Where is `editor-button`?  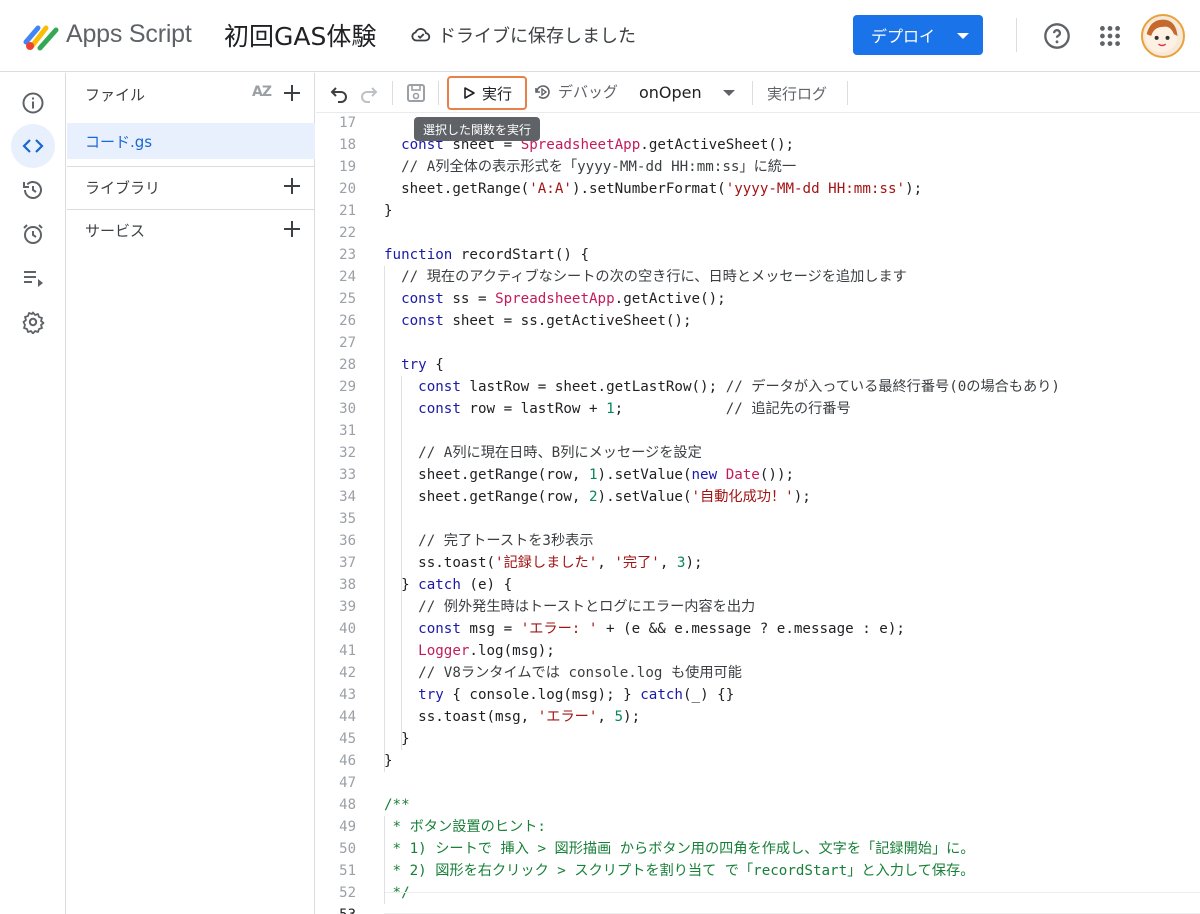 editor-button is located at coordinates (33, 146).